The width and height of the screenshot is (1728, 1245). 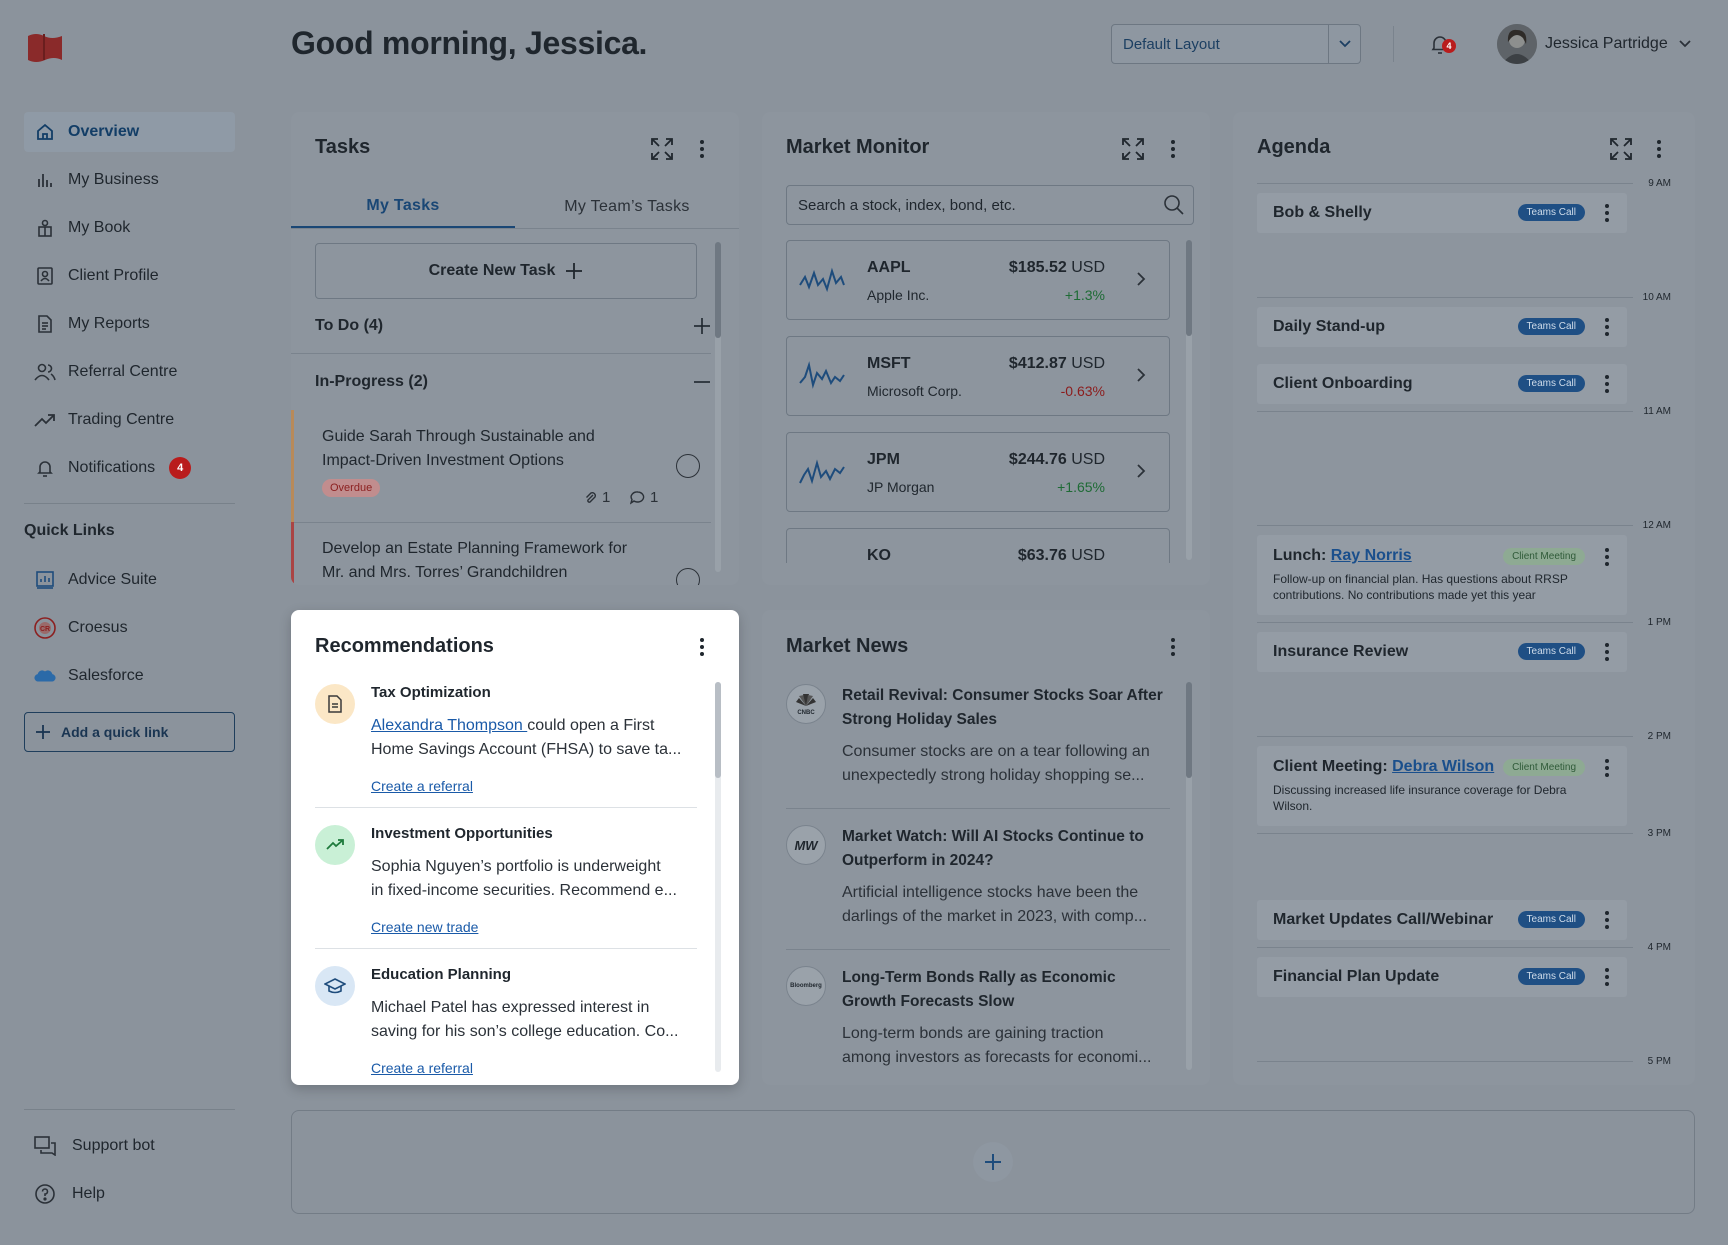 What do you see at coordinates (1685, 44) in the screenshot?
I see `user-menu-chevron-icon` at bounding box center [1685, 44].